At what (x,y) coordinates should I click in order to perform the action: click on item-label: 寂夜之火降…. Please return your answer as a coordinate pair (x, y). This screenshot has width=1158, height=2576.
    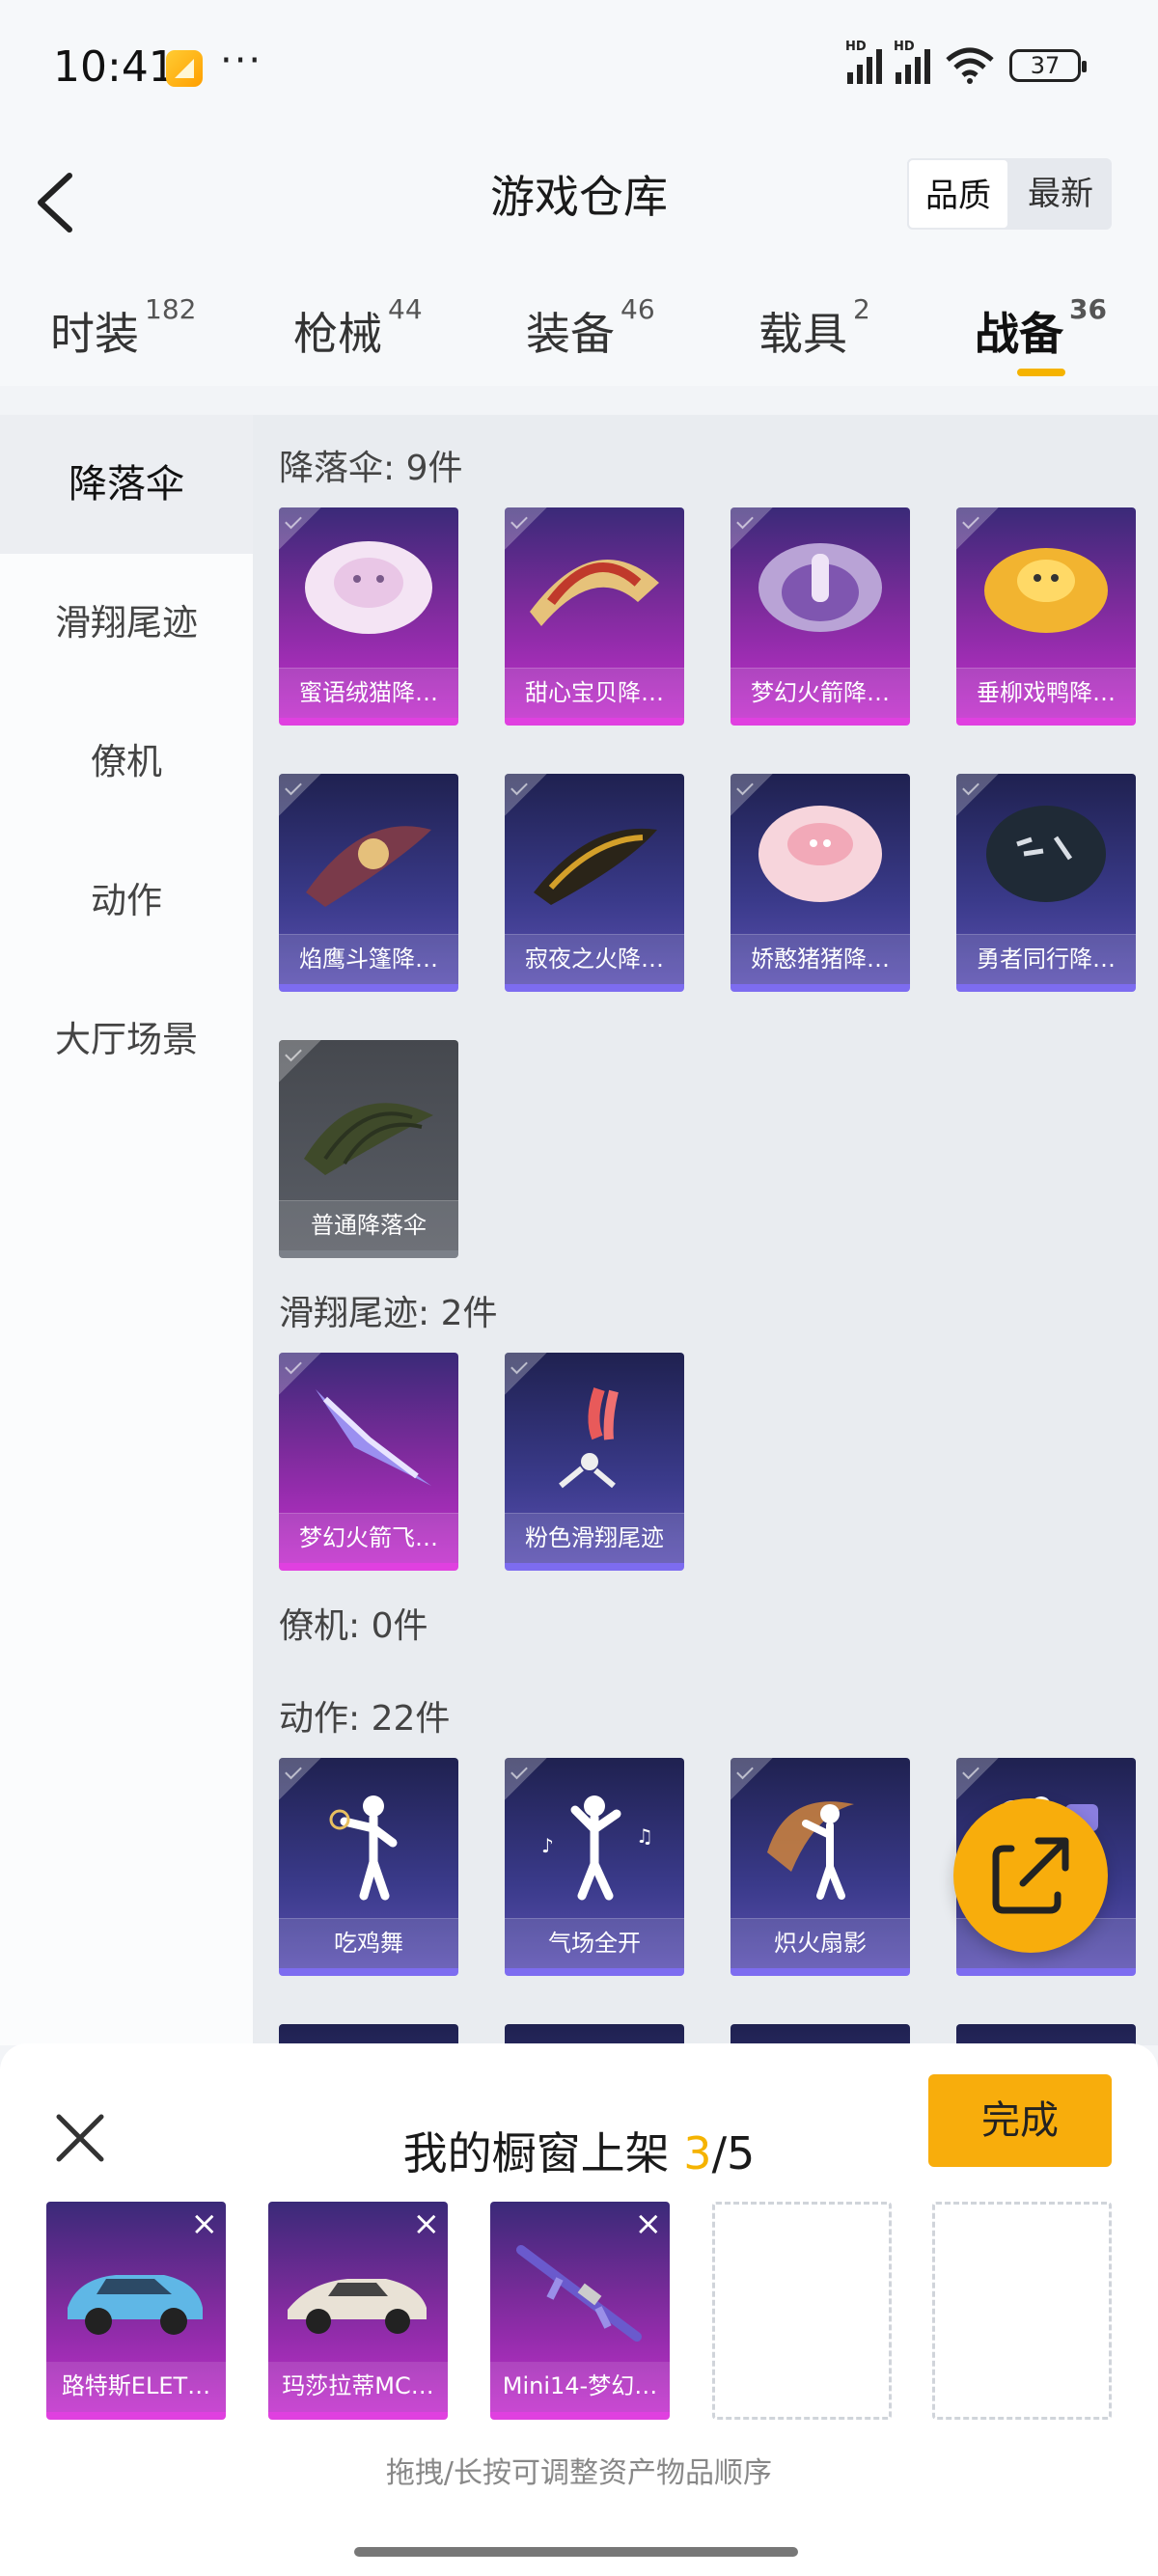
    Looking at the image, I should click on (594, 959).